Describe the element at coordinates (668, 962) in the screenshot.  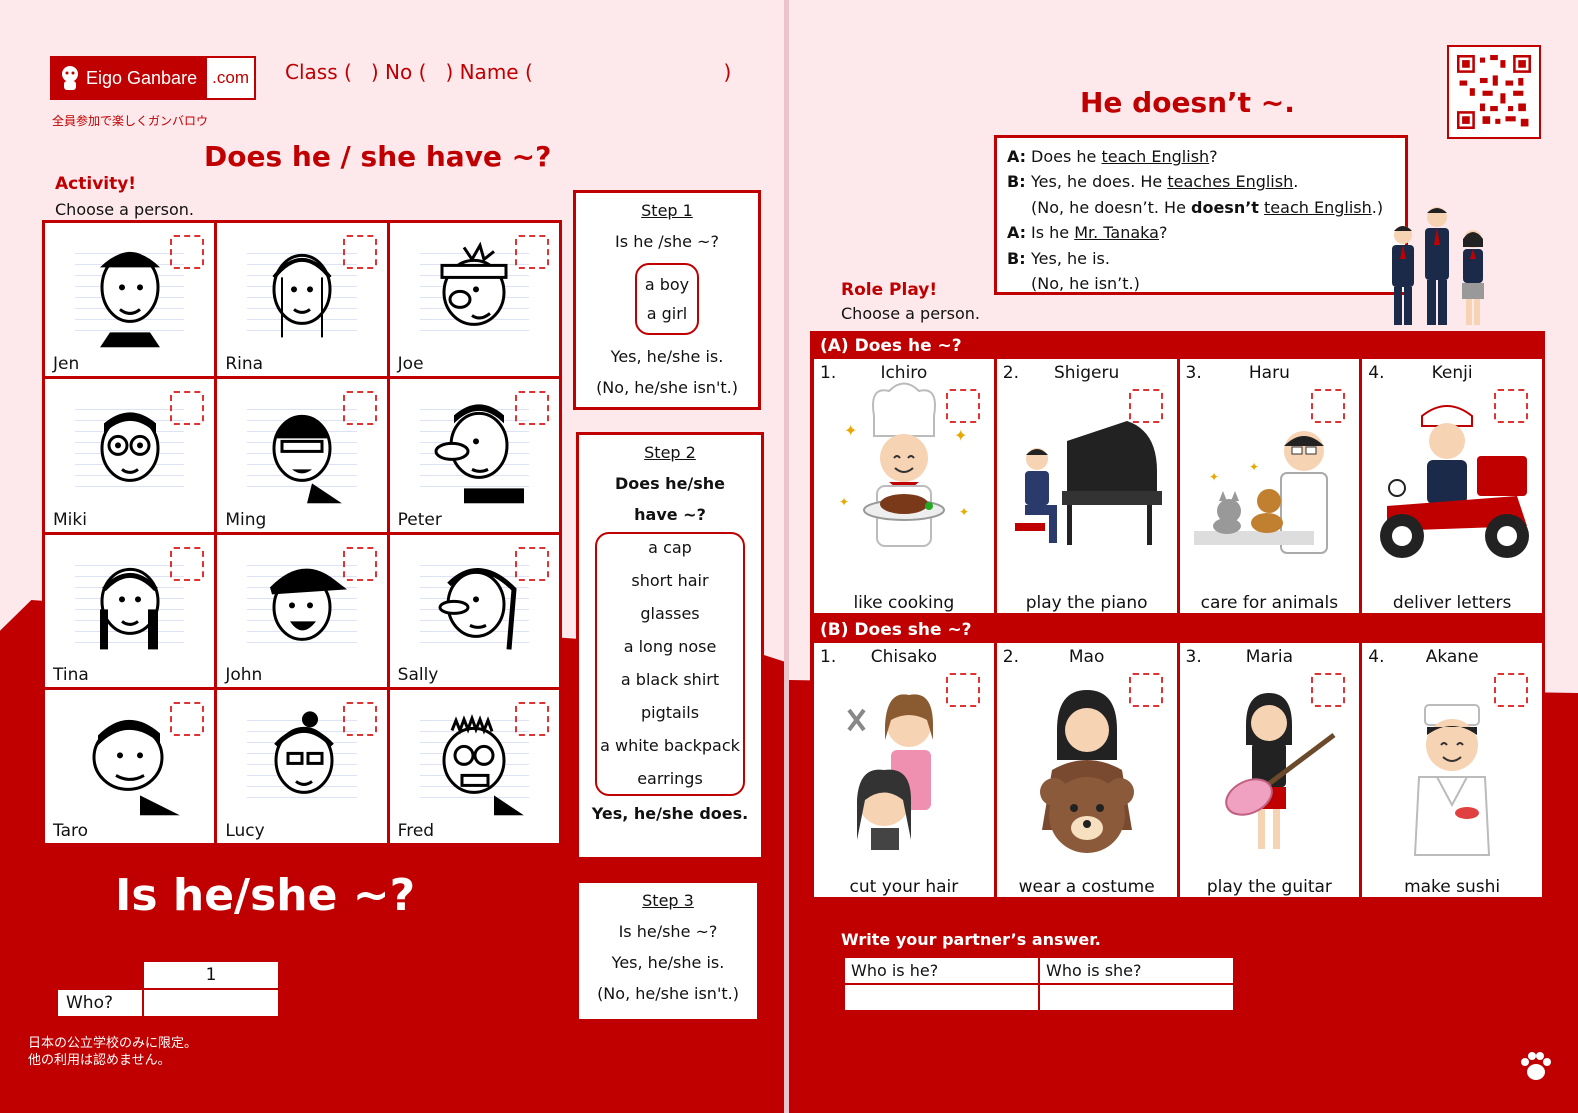
I see `step3-yes: Yes, he/she is.` at that location.